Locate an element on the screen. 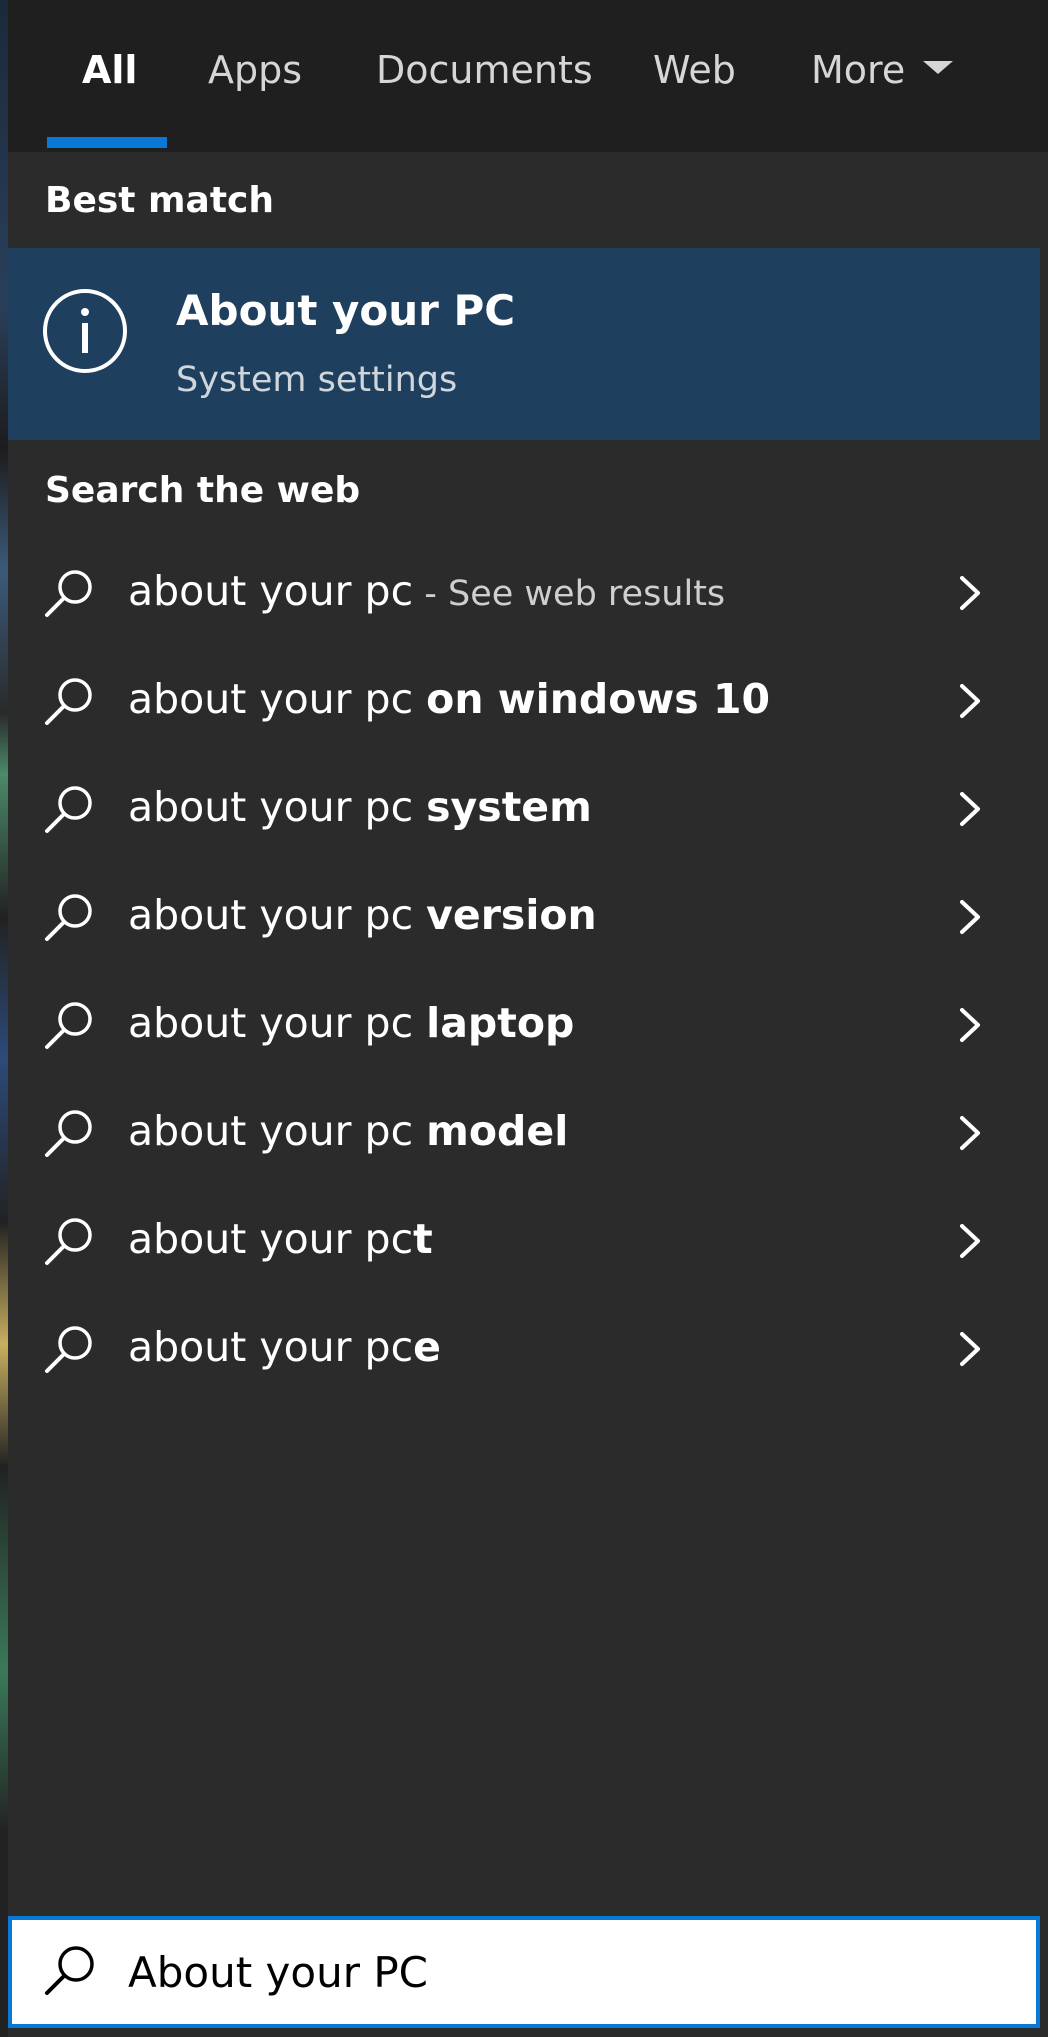 The width and height of the screenshot is (1048, 2037). web-suggestion-item: about your pct is located at coordinates (524, 1242).